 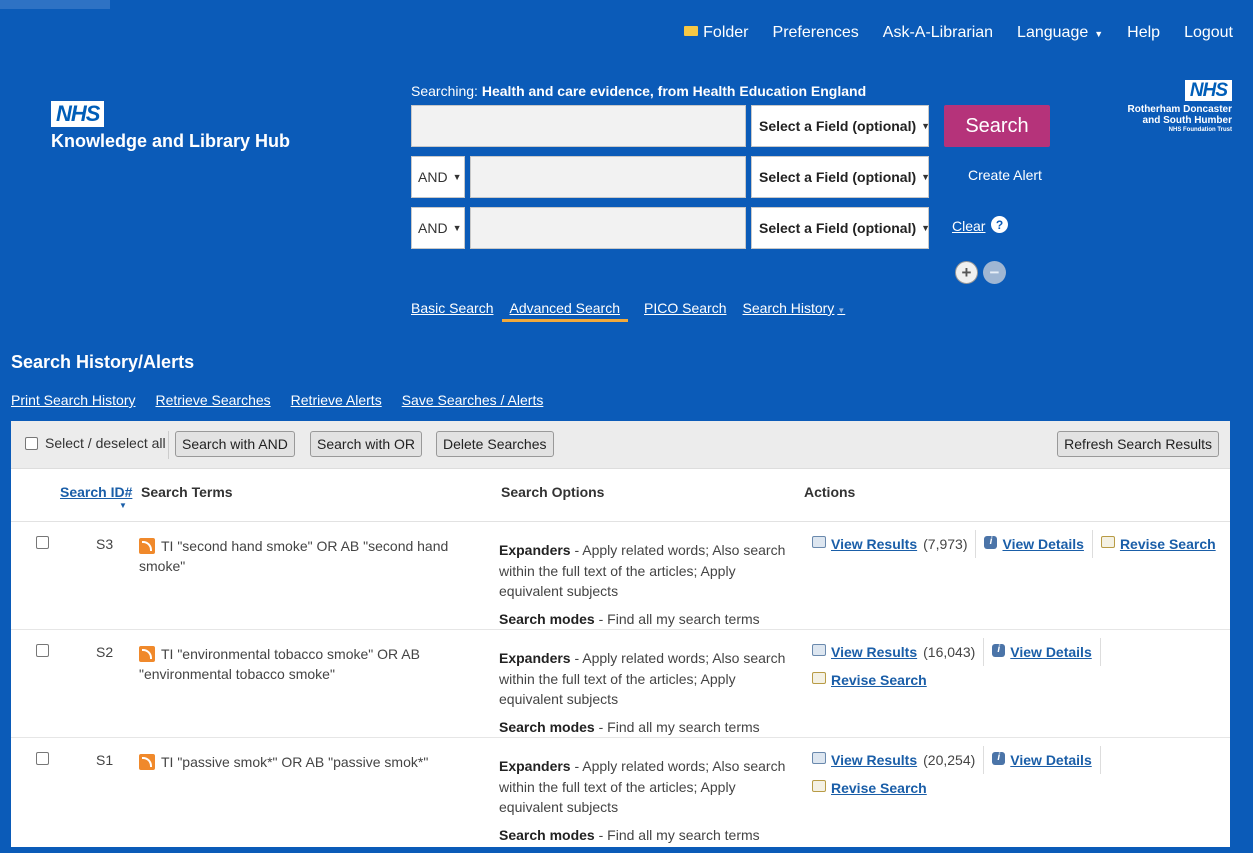 I want to click on search-row-3: AND ▼ Select a Field (optional) ▼, so click(x=671, y=228).